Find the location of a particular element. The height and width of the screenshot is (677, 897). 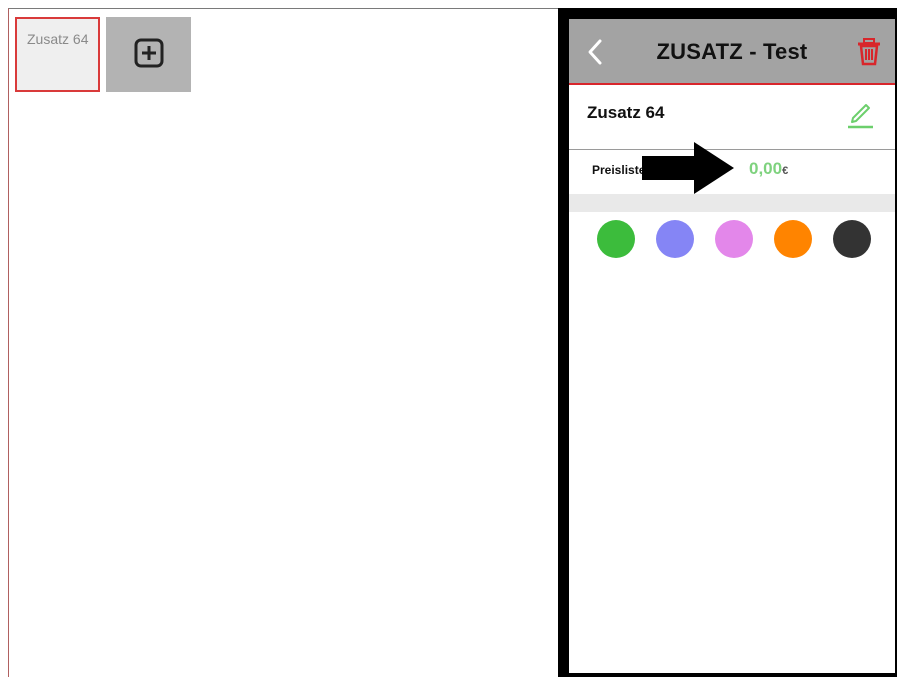

item-name: Zusatz 64 is located at coordinates (626, 112).